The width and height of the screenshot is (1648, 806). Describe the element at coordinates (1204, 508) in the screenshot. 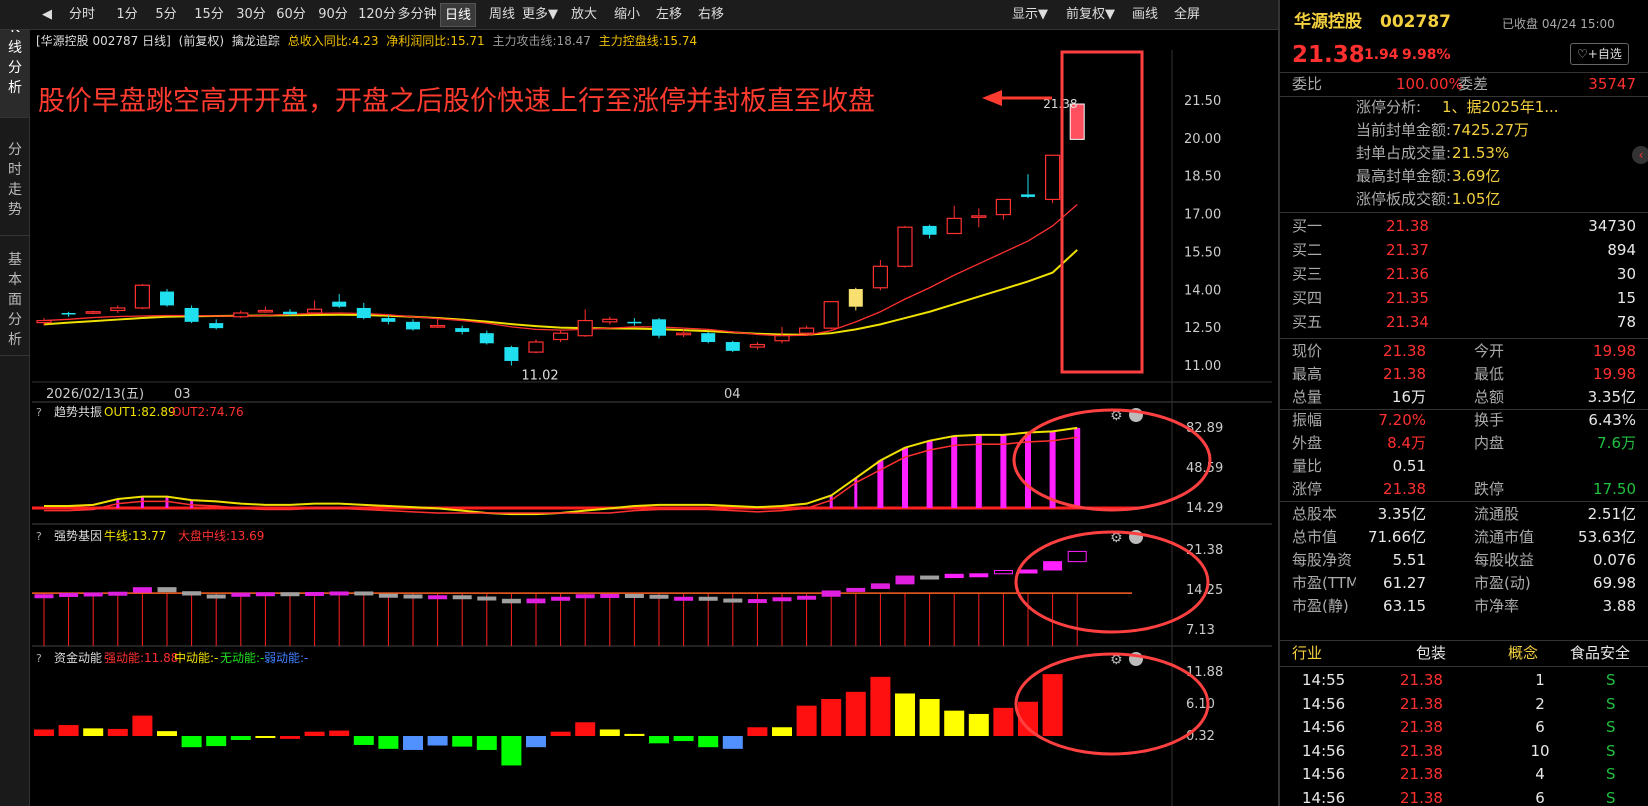

I see `panel1-axis-label: 14.29` at that location.